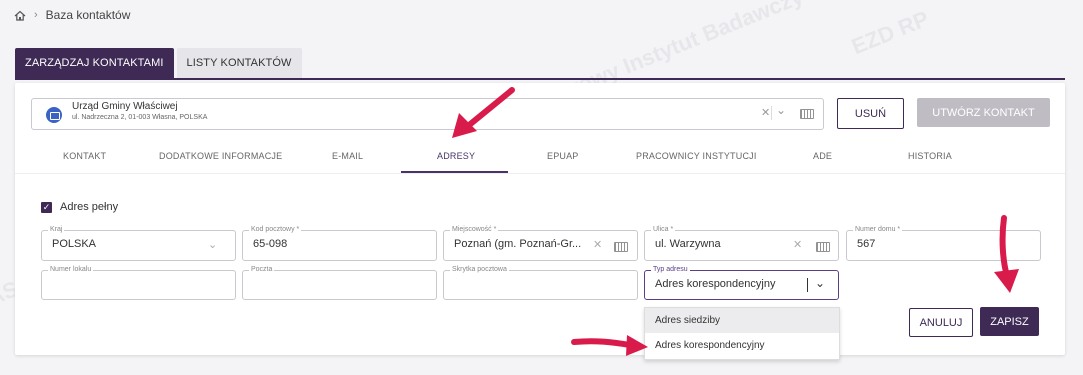 The width and height of the screenshot is (1083, 375). I want to click on arrow-to-correspondence-option, so click(609, 345).